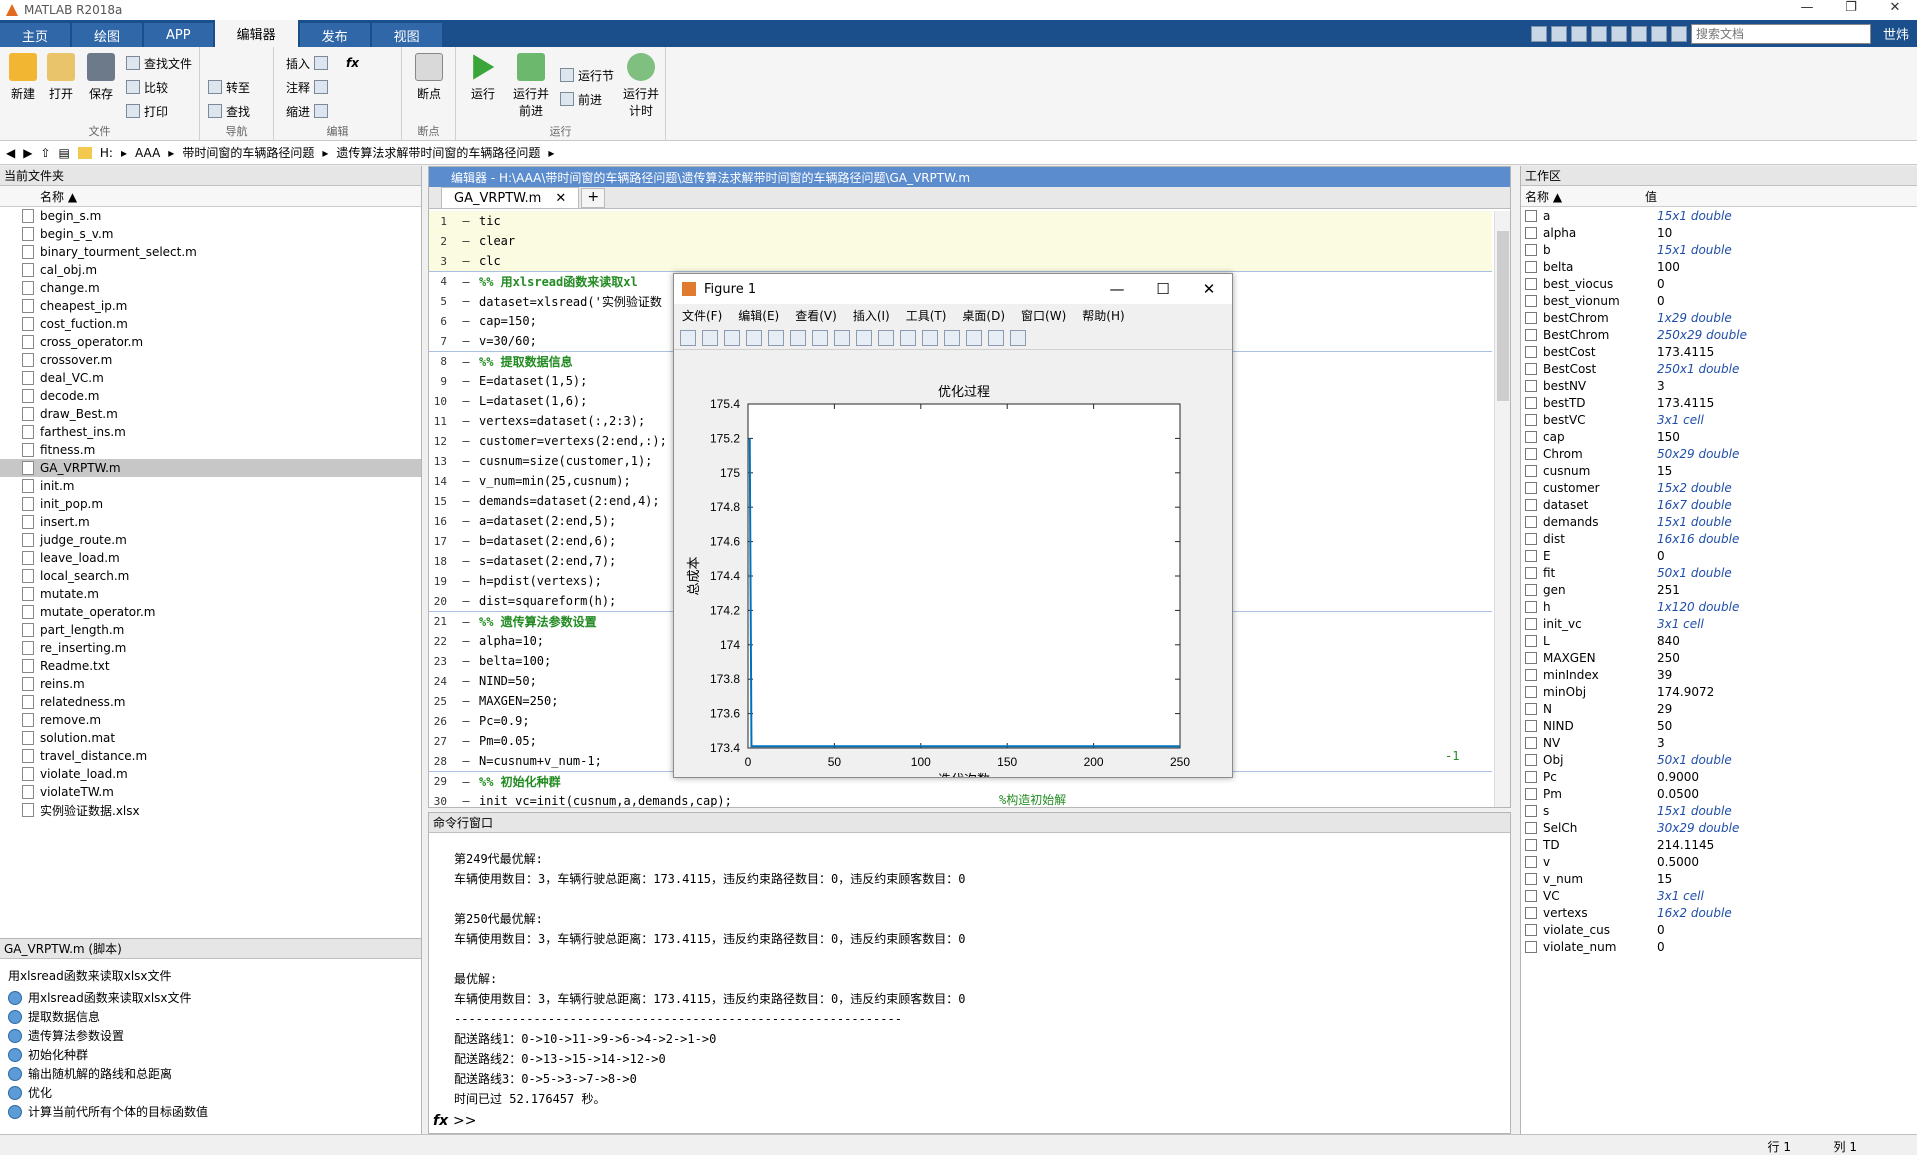 This screenshot has height=1155, width=1917. Describe the element at coordinates (960, 799) in the screenshot. I see `code-line: 30– init_vc=init(cusnum,a,demands,cap);` at that location.